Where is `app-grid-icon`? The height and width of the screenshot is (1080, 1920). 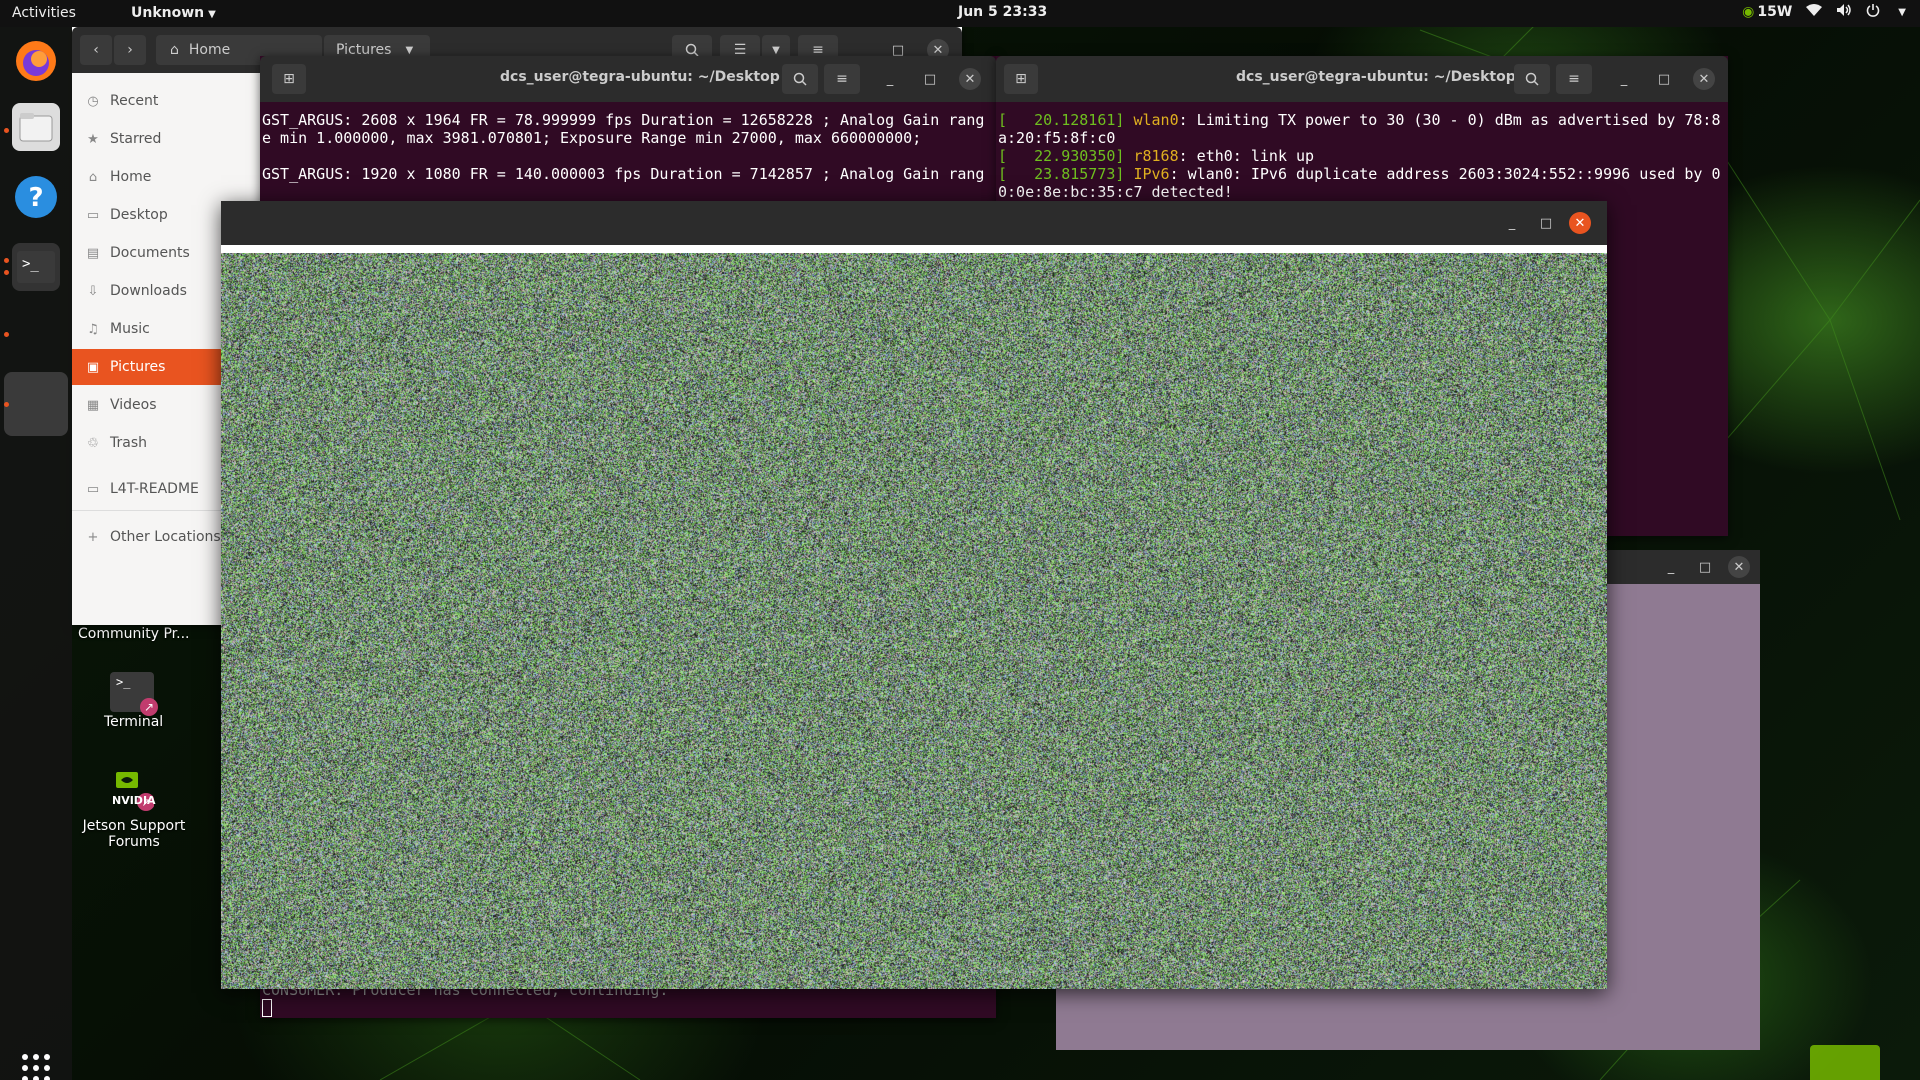 app-grid-icon is located at coordinates (36, 1066).